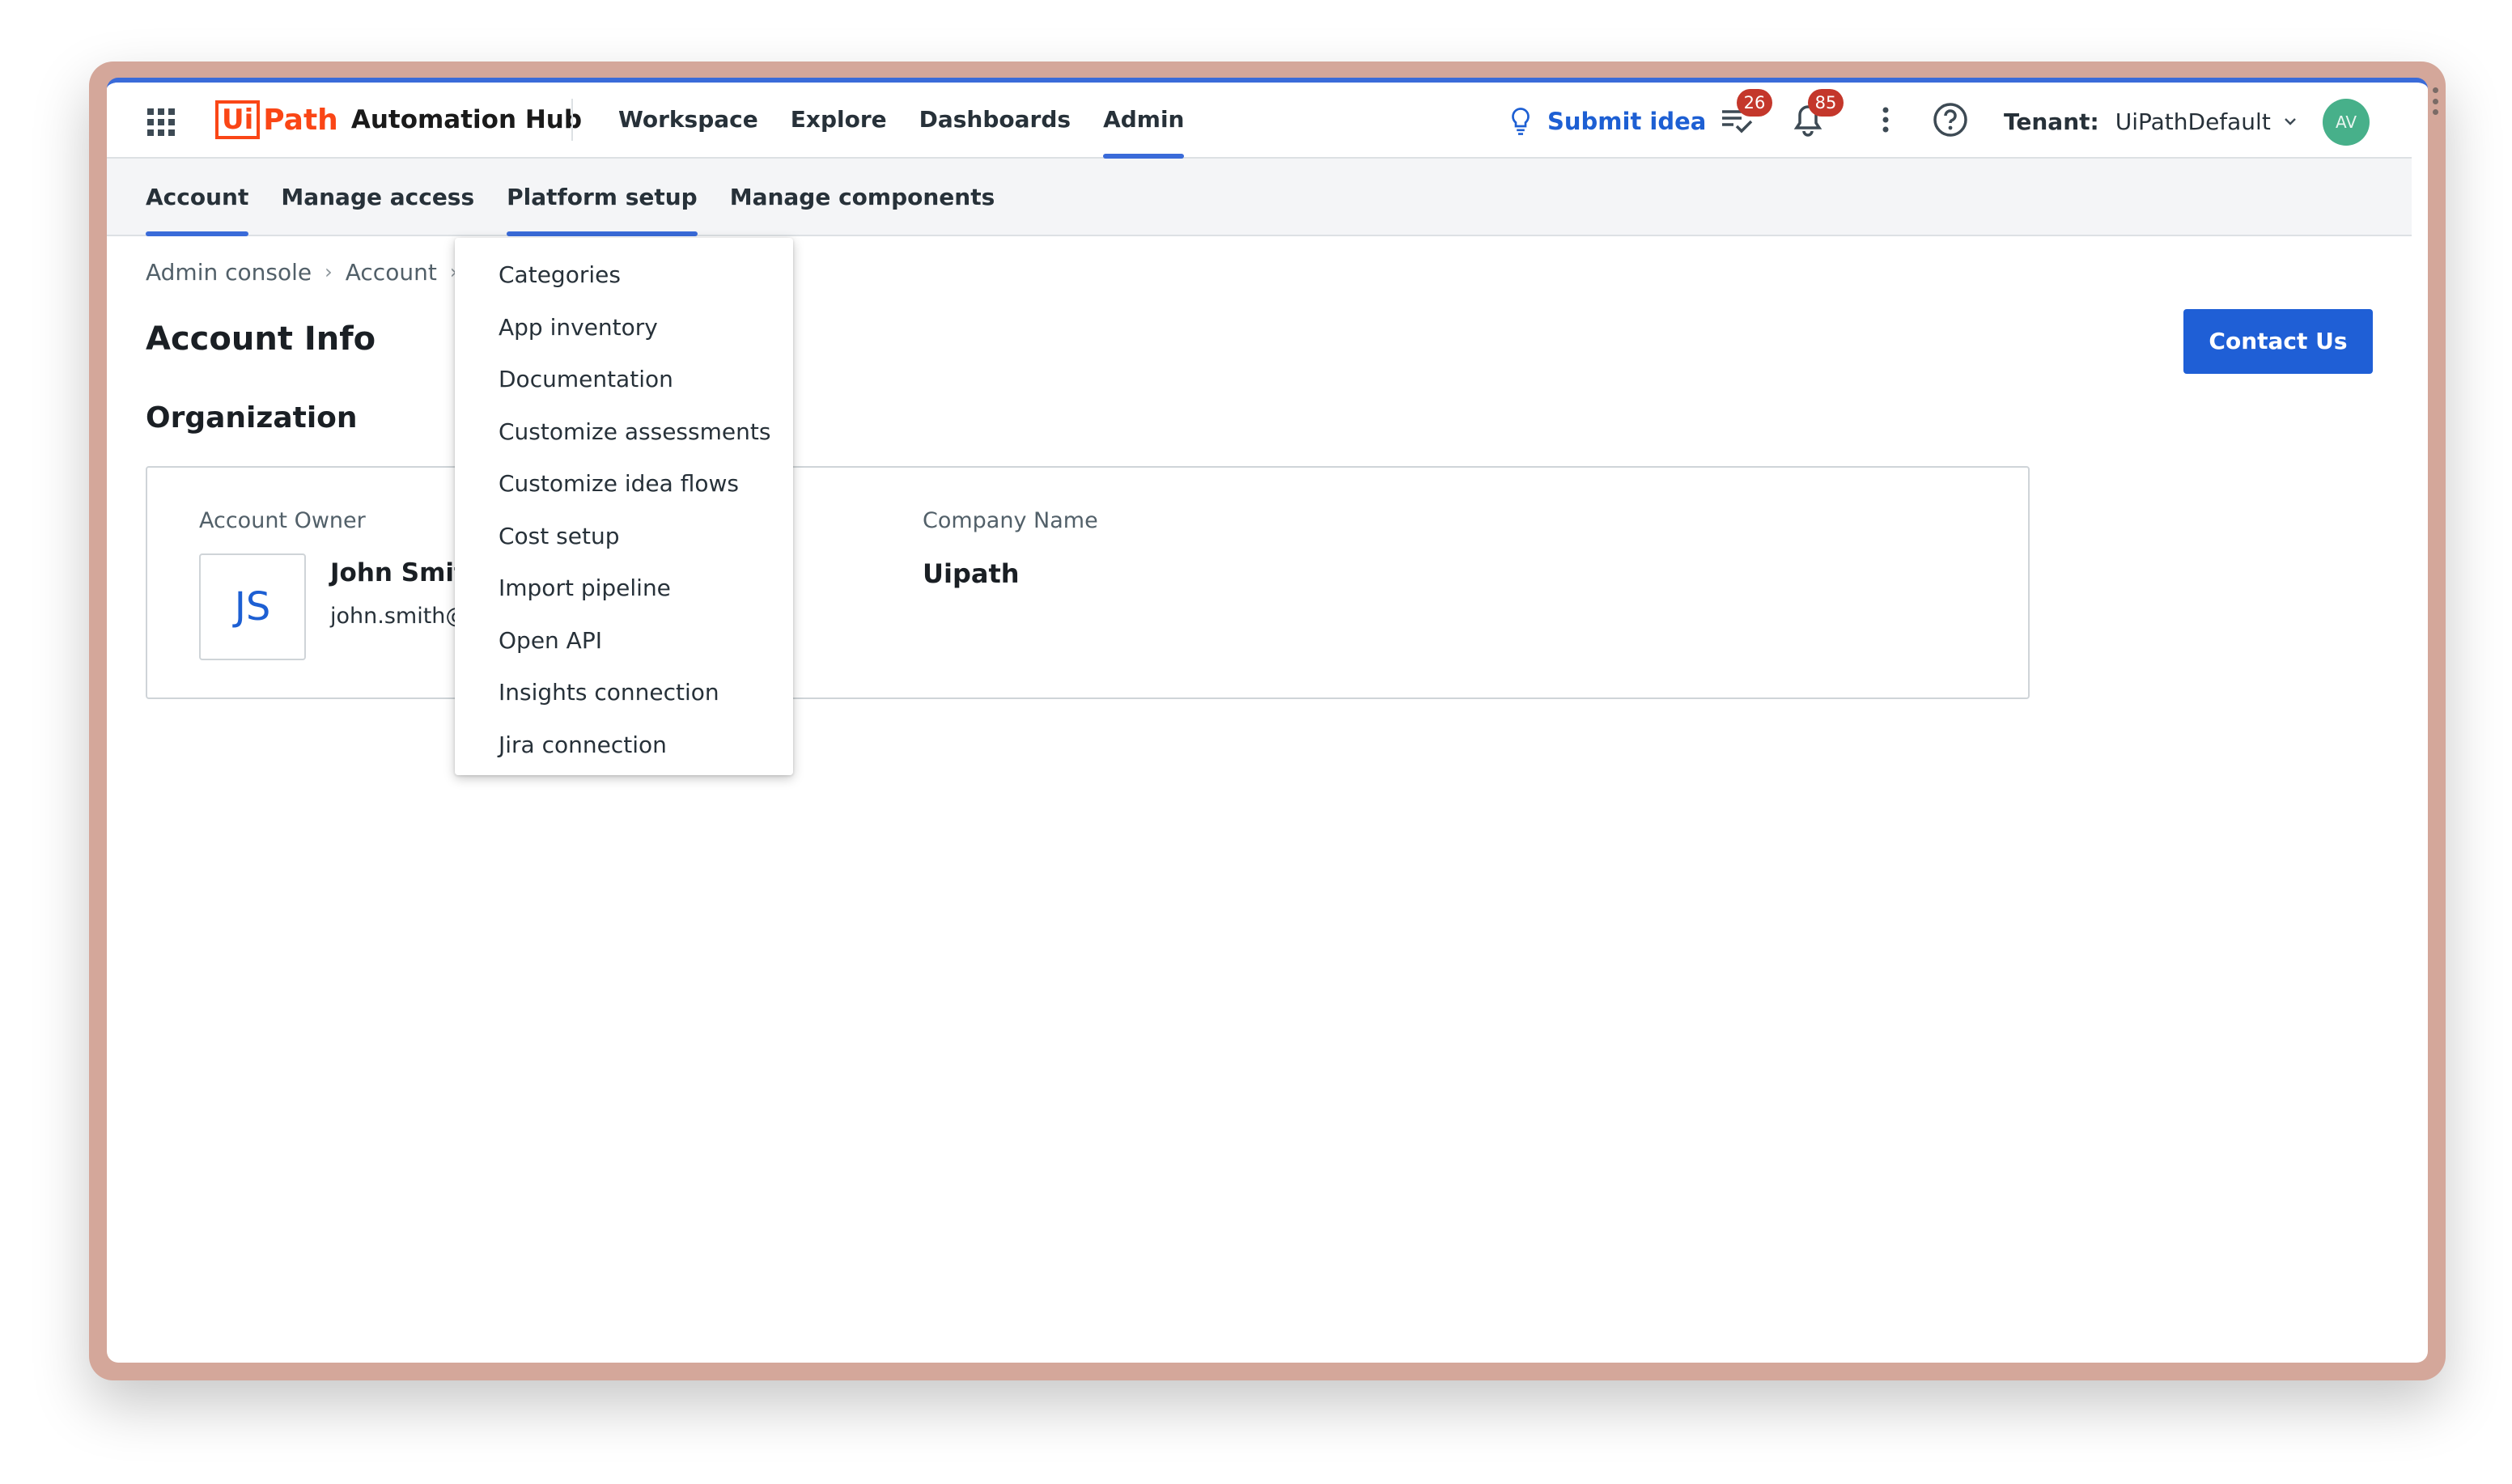 This screenshot has width=2512, height=1484. I want to click on tasks-badge: 26, so click(1754, 103).